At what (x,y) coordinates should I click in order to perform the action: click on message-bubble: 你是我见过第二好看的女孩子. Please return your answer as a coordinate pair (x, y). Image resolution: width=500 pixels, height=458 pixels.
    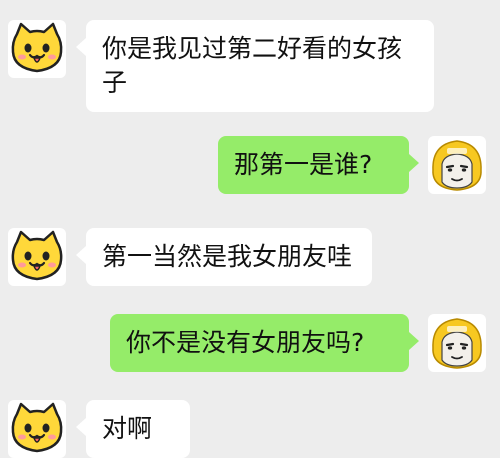
    Looking at the image, I should click on (260, 66).